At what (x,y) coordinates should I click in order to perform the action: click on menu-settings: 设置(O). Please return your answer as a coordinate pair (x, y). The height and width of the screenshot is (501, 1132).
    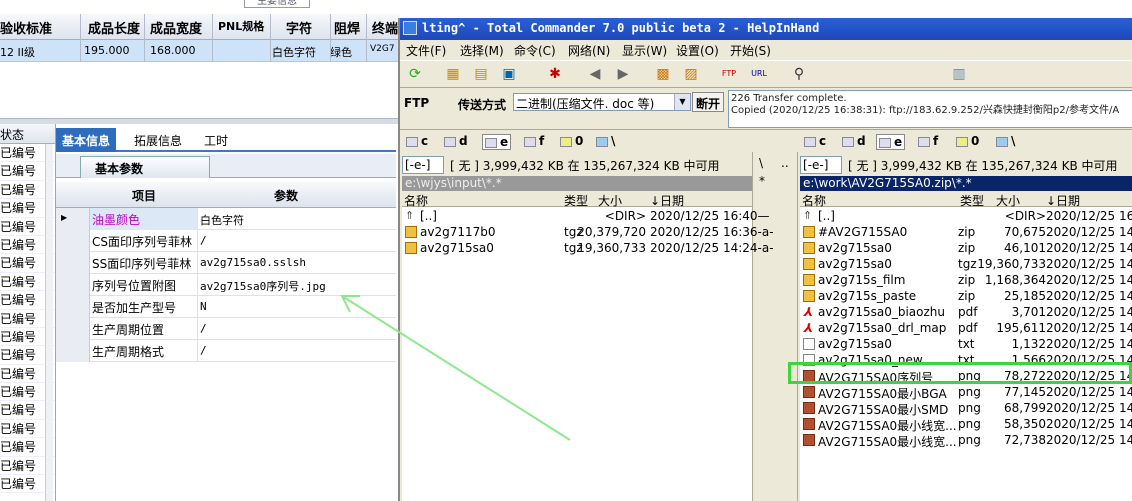
    Looking at the image, I should click on (697, 50).